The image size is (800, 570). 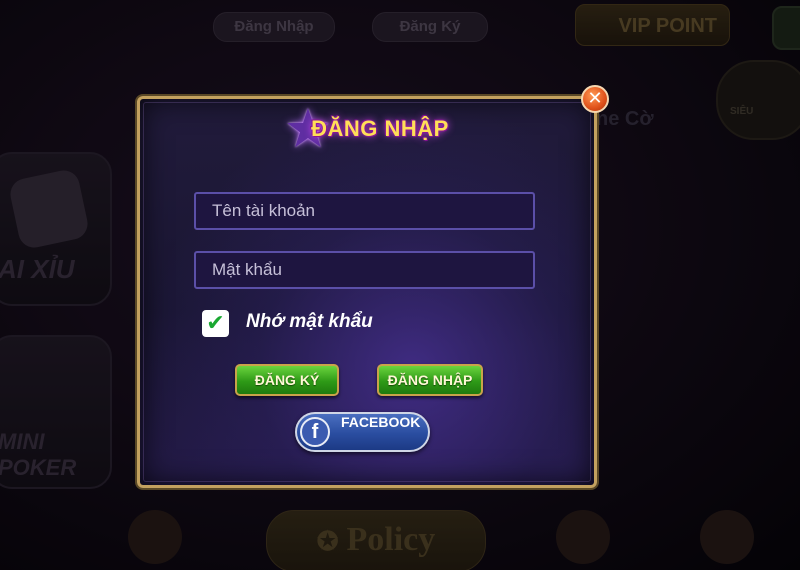 I want to click on password-input, so click(x=364, y=270).